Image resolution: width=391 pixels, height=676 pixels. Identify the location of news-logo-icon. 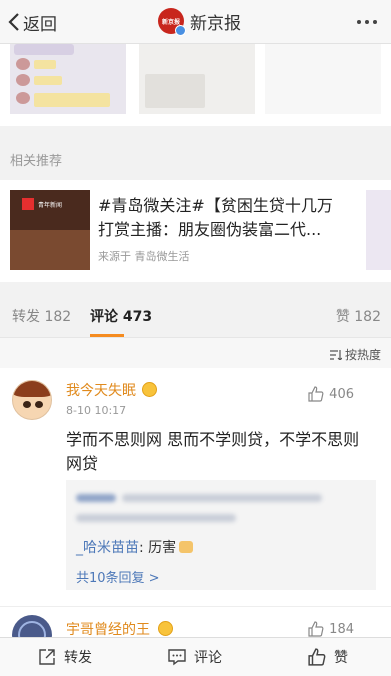
(28, 204).